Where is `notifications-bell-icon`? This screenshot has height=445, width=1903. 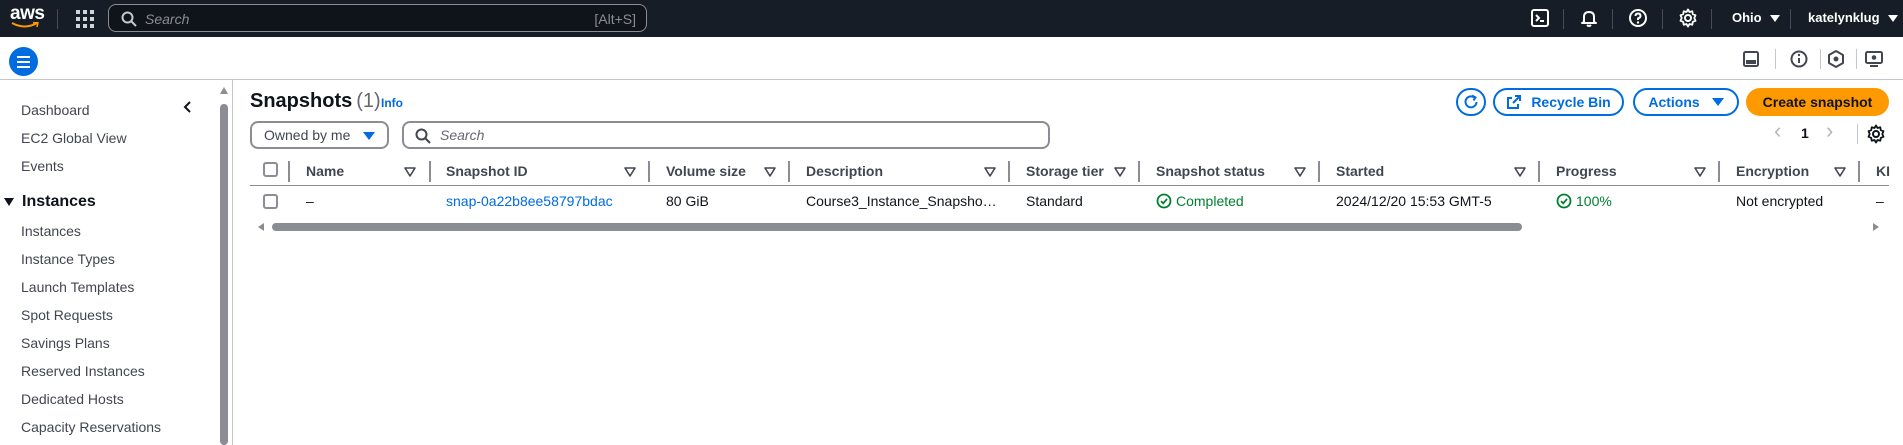
notifications-bell-icon is located at coordinates (1589, 18).